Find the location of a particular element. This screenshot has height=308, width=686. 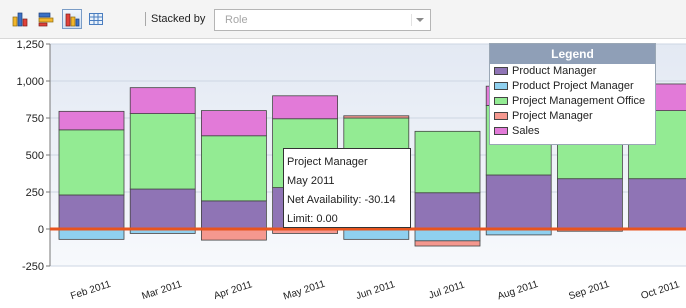

bar-chart-button is located at coordinates (20, 19).